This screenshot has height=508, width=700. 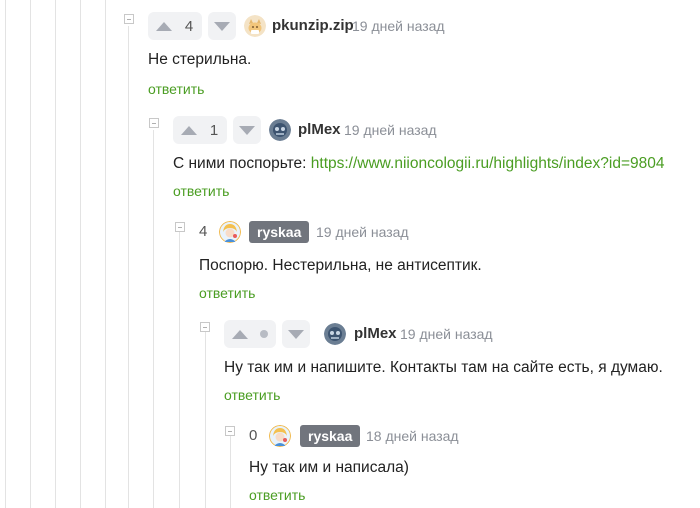 I want to click on comment-text: Ну так им и написала), so click(x=329, y=467).